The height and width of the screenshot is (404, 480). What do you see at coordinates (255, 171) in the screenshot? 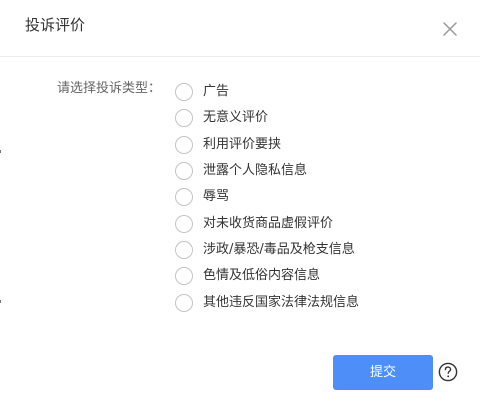
I see `radio-option-label: 泄露个人隐私信息` at bounding box center [255, 171].